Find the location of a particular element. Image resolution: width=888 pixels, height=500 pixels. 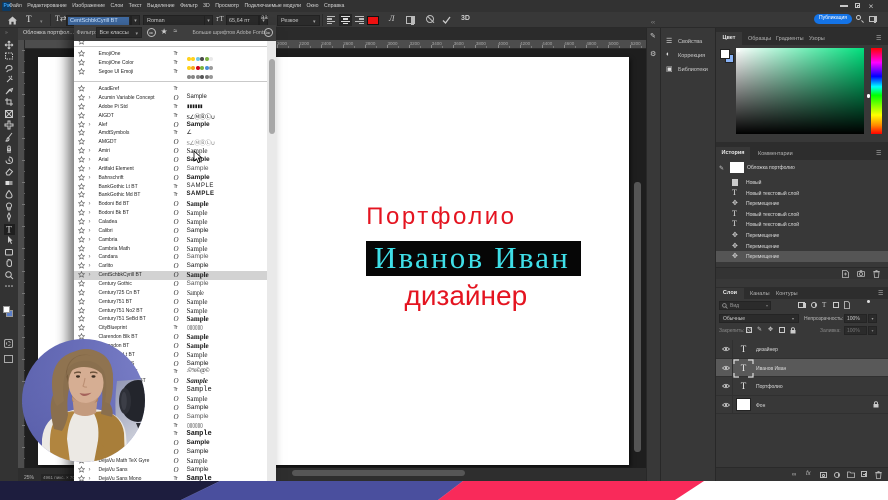

svg-text: T is located at coordinates (9, 229).